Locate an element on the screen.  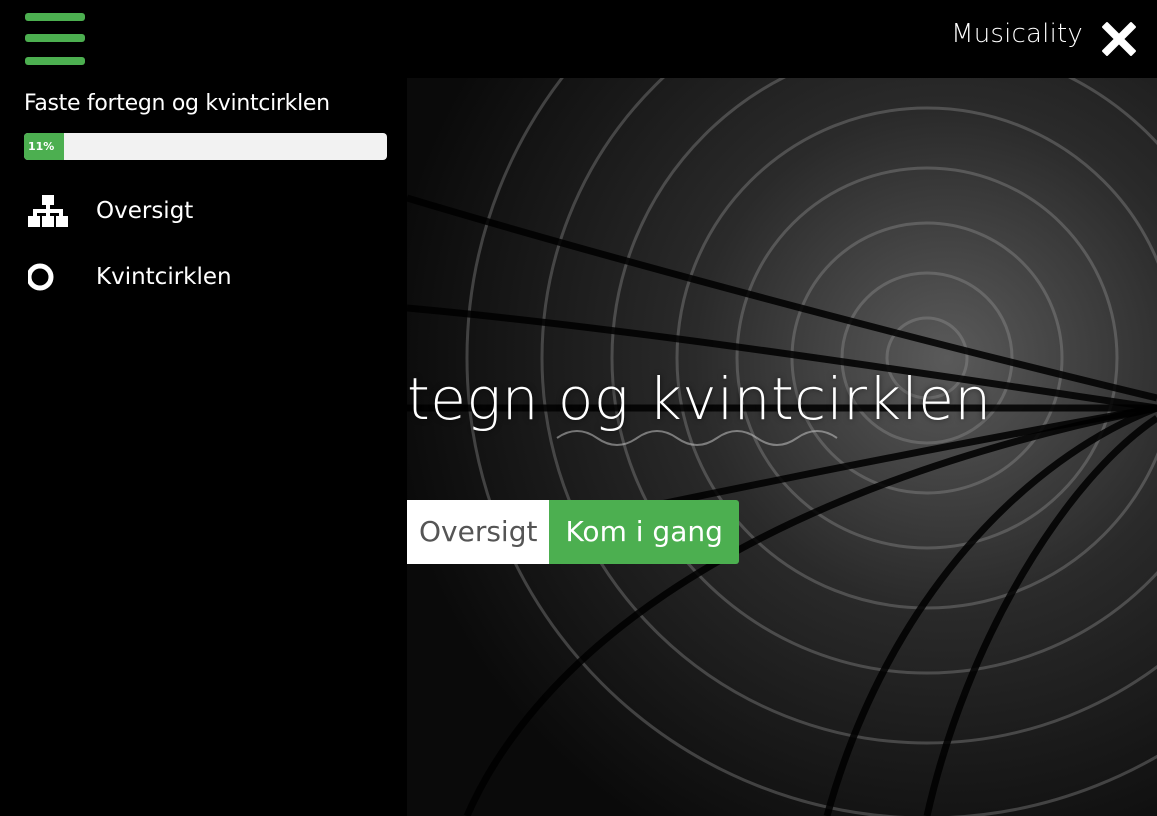
hamburger-icon is located at coordinates (55, 41).